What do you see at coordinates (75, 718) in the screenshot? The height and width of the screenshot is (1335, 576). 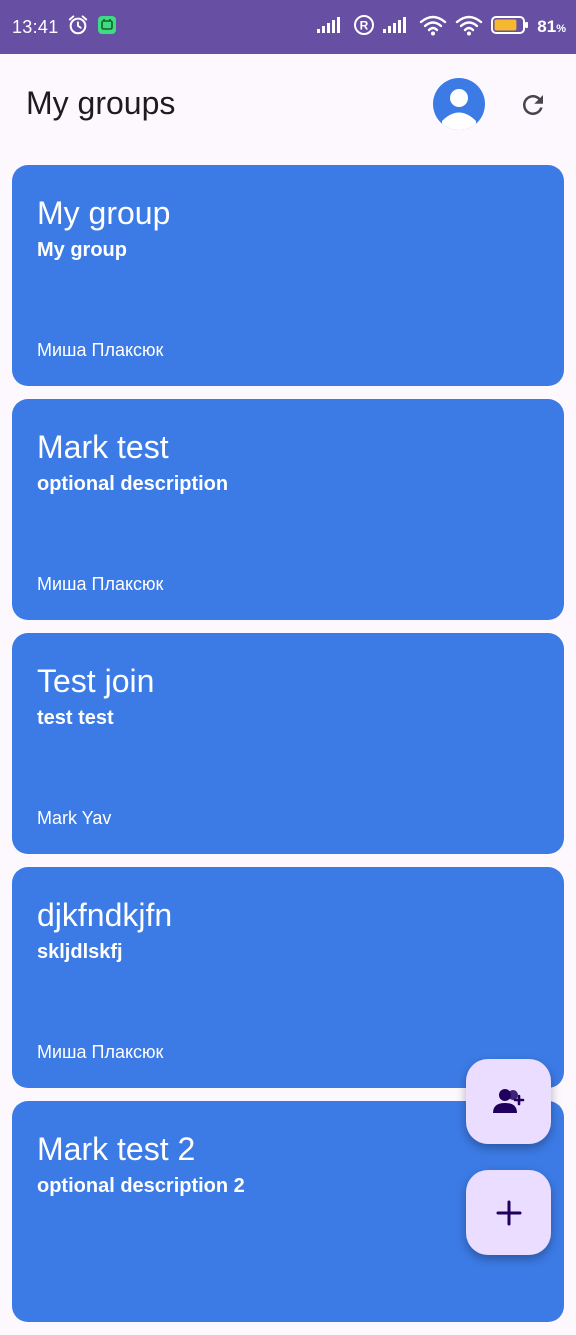 I see `group-description: test test` at bounding box center [75, 718].